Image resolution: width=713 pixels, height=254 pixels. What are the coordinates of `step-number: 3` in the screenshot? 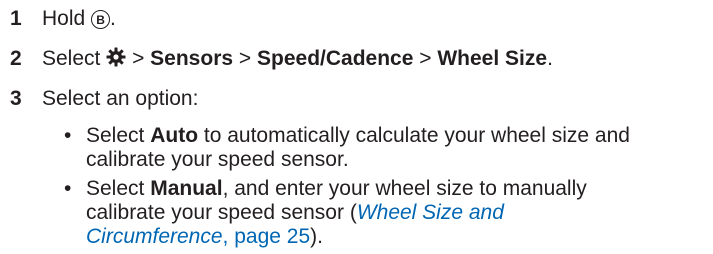 It's located at (16, 98).